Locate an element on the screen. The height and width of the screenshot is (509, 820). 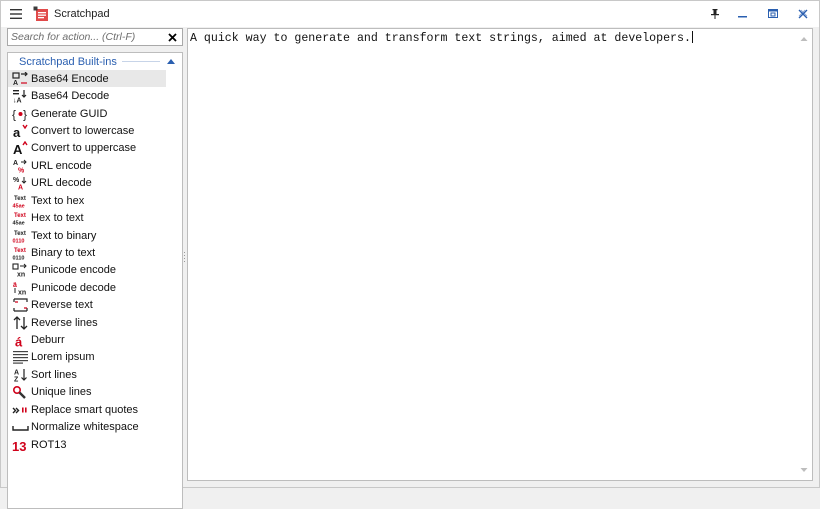
base64-decode-icon: ↓A is located at coordinates (20, 97).